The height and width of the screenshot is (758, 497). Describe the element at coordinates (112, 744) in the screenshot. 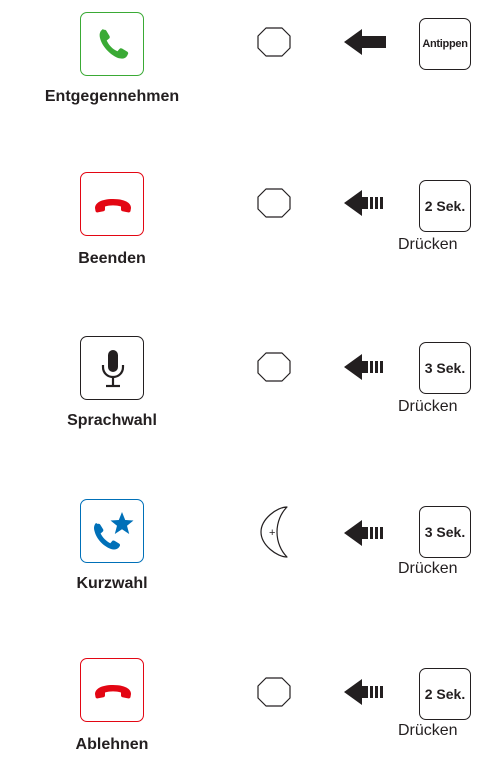

I see `function-label: Ablehnen` at that location.